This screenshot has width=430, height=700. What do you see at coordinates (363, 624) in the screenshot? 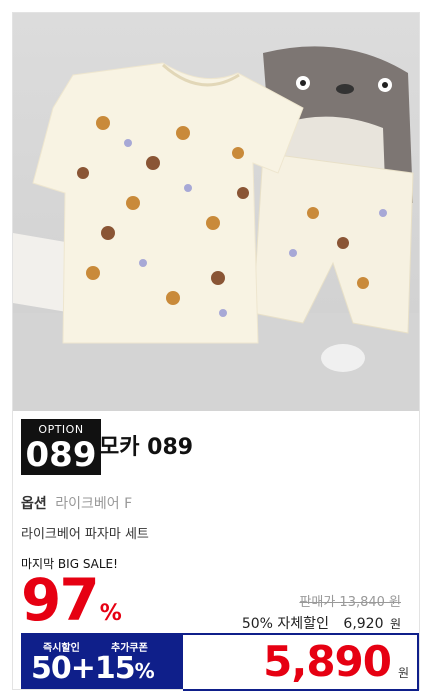
I see `self-discount-price: 6,920` at bounding box center [363, 624].